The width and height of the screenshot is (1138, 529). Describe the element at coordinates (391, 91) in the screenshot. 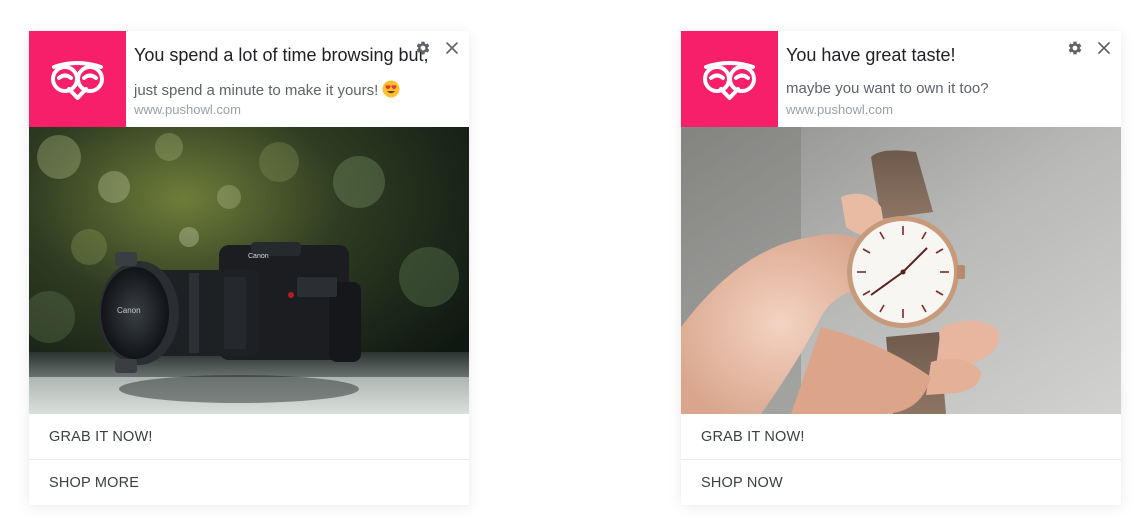

I see `heart-eyes-emoji-icon` at that location.